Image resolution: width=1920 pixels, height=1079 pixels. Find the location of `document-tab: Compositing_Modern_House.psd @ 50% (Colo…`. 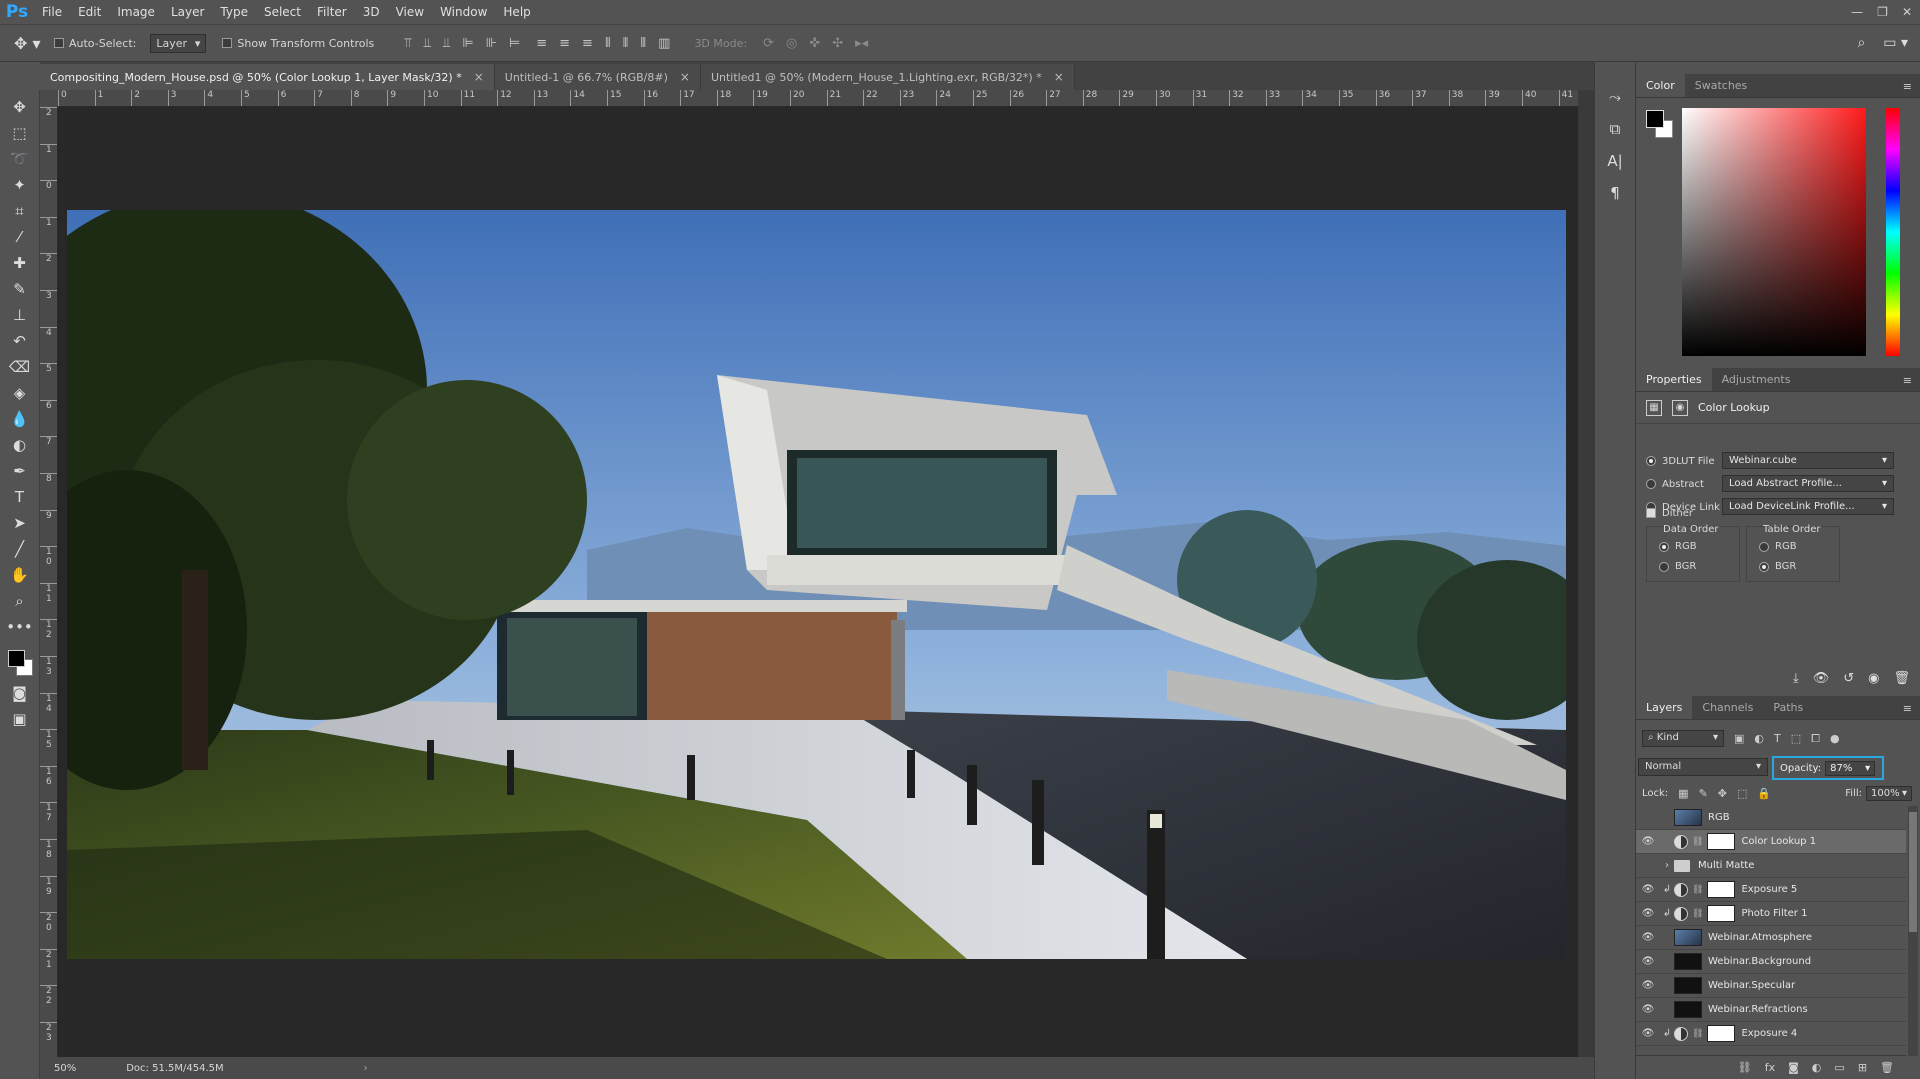

document-tab: Compositing_Modern_House.psd @ 50% (Colo… is located at coordinates (267, 77).